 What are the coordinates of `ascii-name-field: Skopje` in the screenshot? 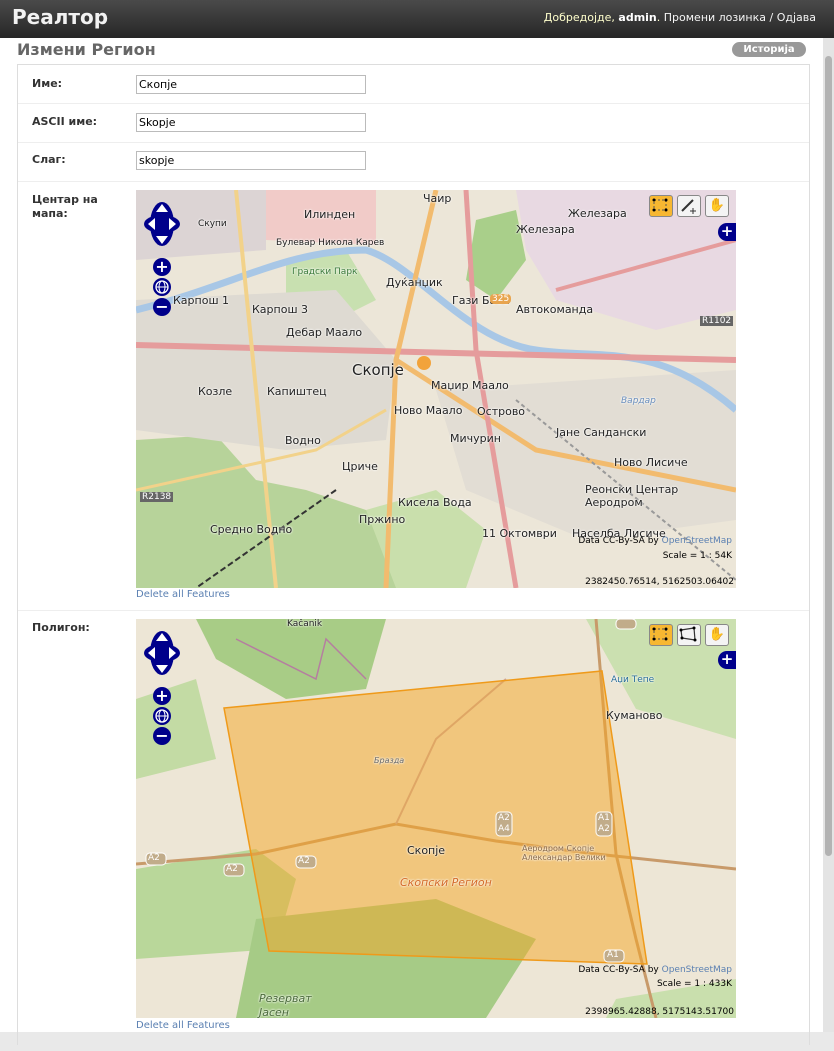 It's located at (251, 122).